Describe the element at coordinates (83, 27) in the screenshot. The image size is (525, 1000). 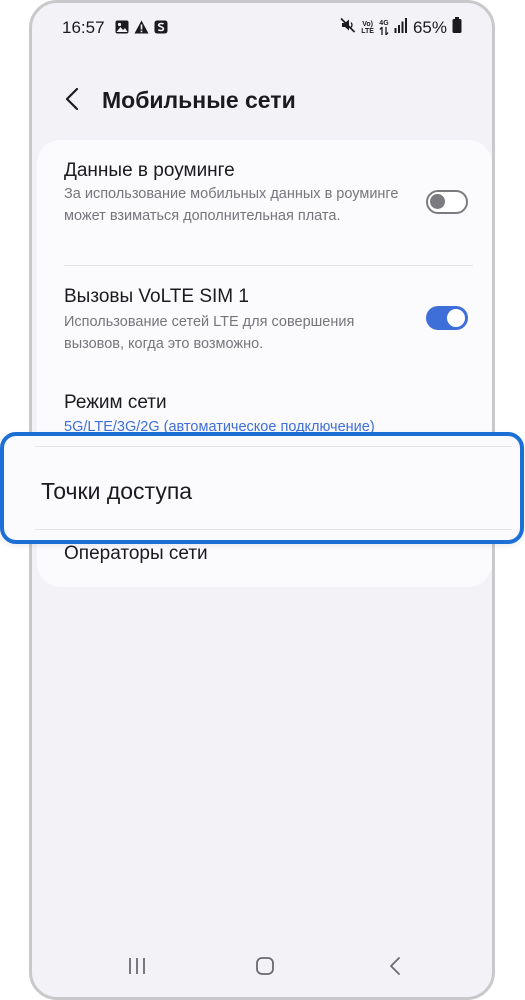
I see `status-time: 16:57` at that location.